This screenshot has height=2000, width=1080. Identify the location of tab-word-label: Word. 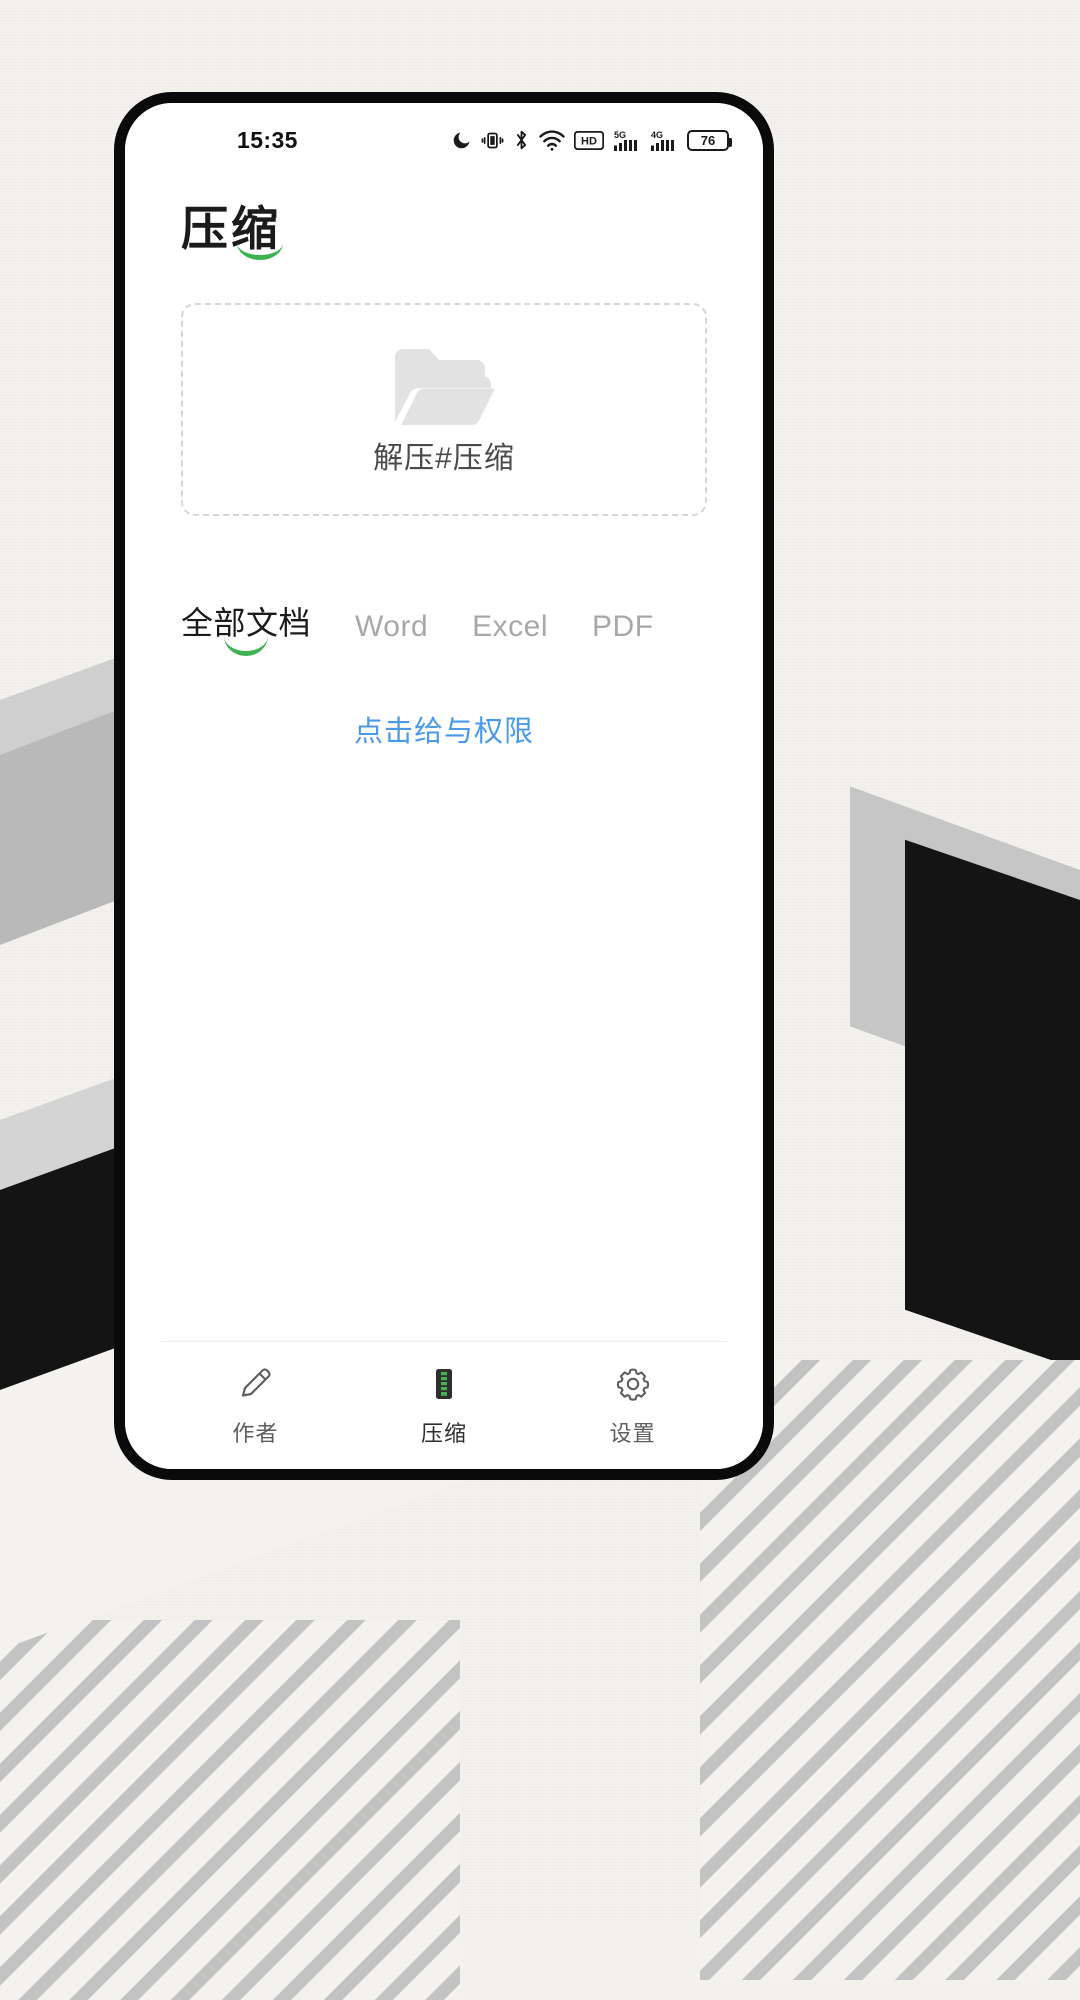
(392, 627).